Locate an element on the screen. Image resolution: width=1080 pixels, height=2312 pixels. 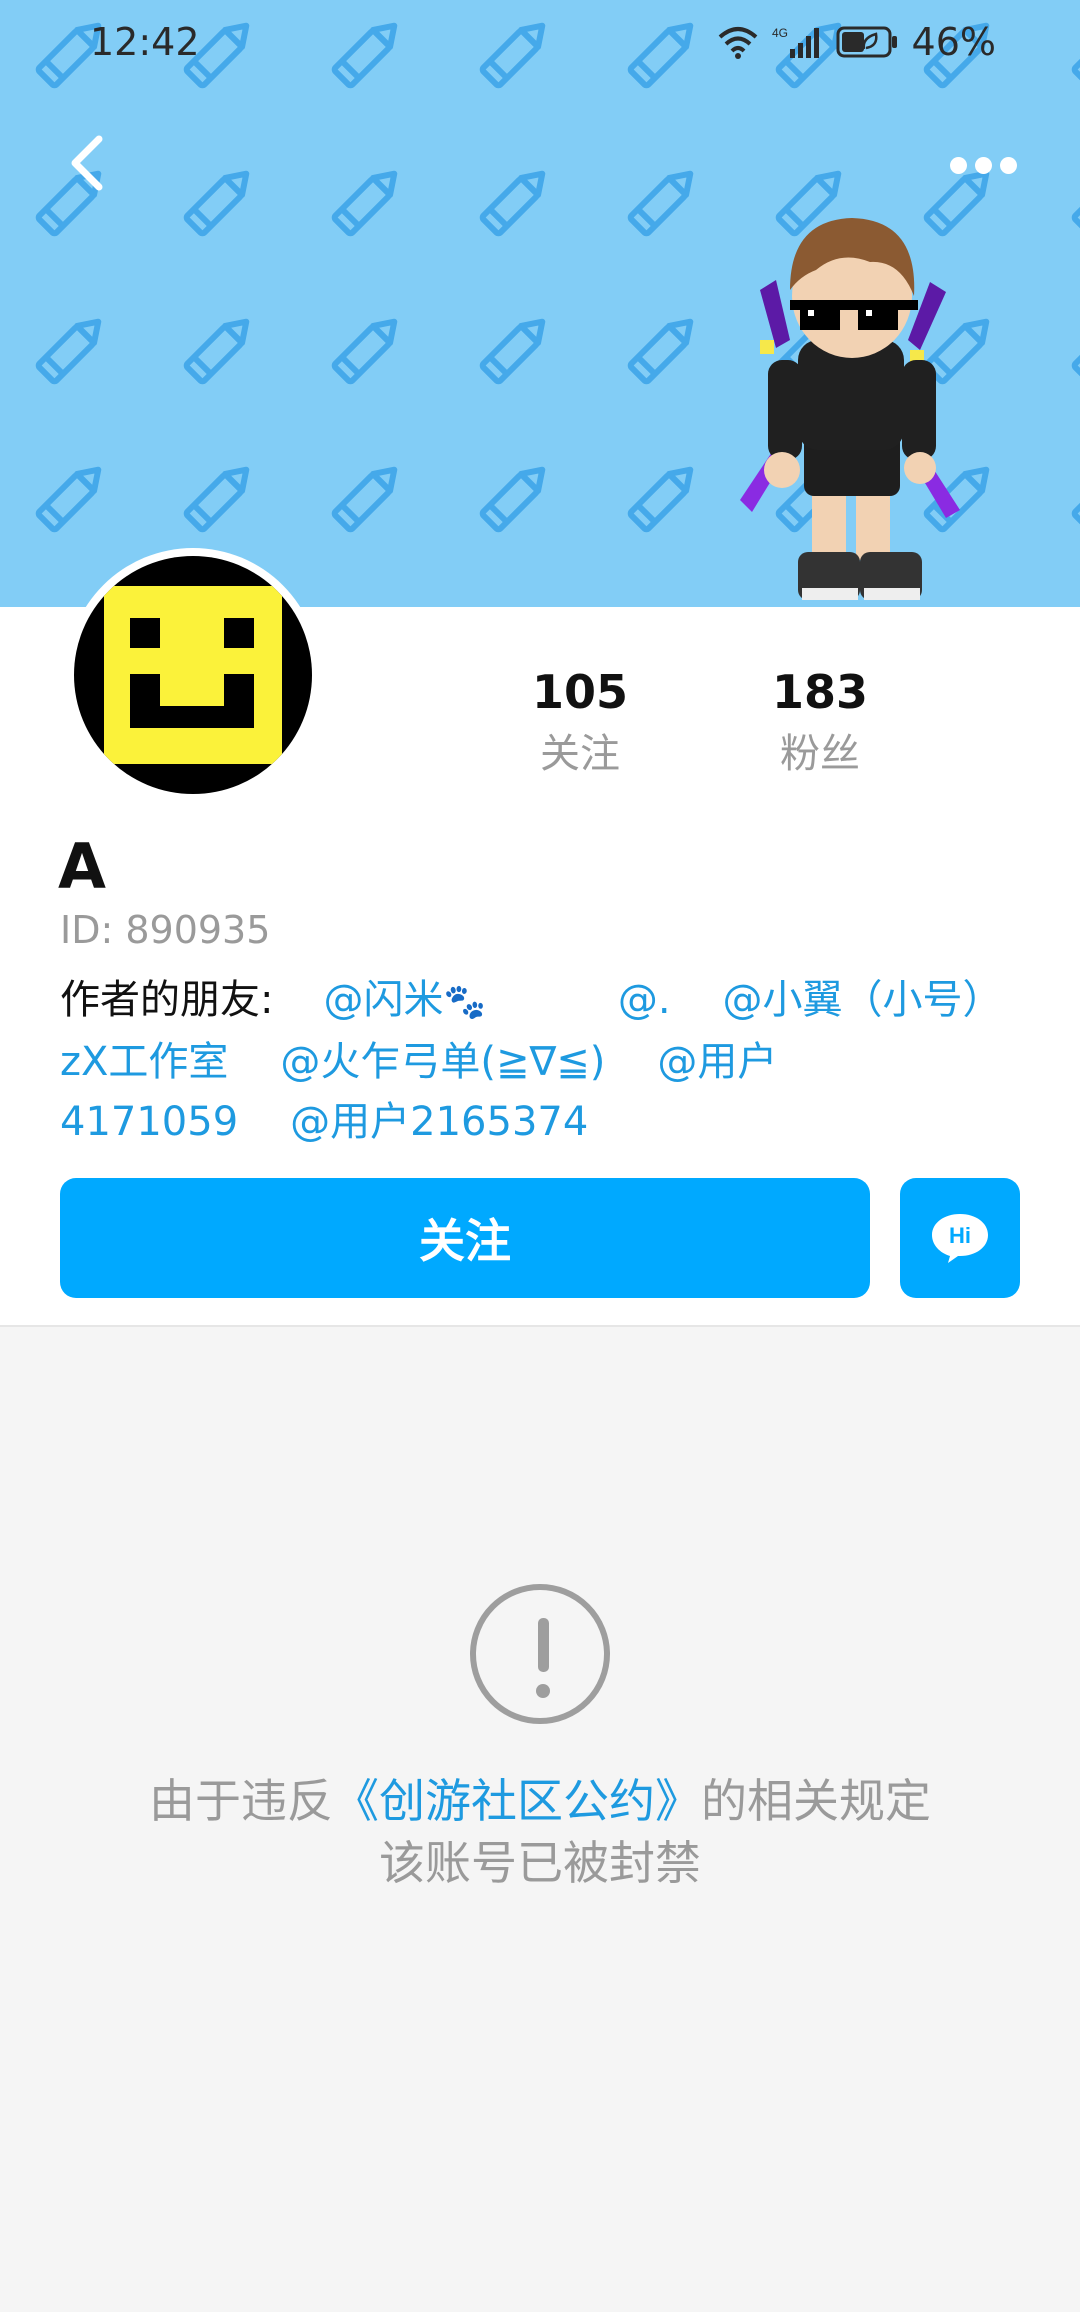
message-button: Hi is located at coordinates (960, 1238).